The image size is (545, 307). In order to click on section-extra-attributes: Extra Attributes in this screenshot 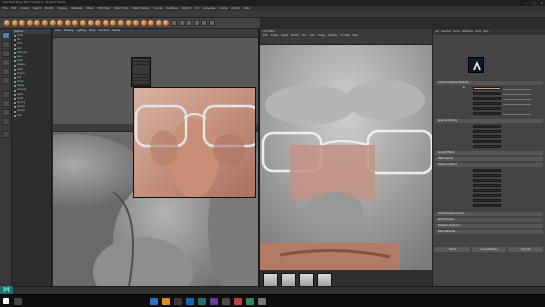, I will do `click(489, 232)`.